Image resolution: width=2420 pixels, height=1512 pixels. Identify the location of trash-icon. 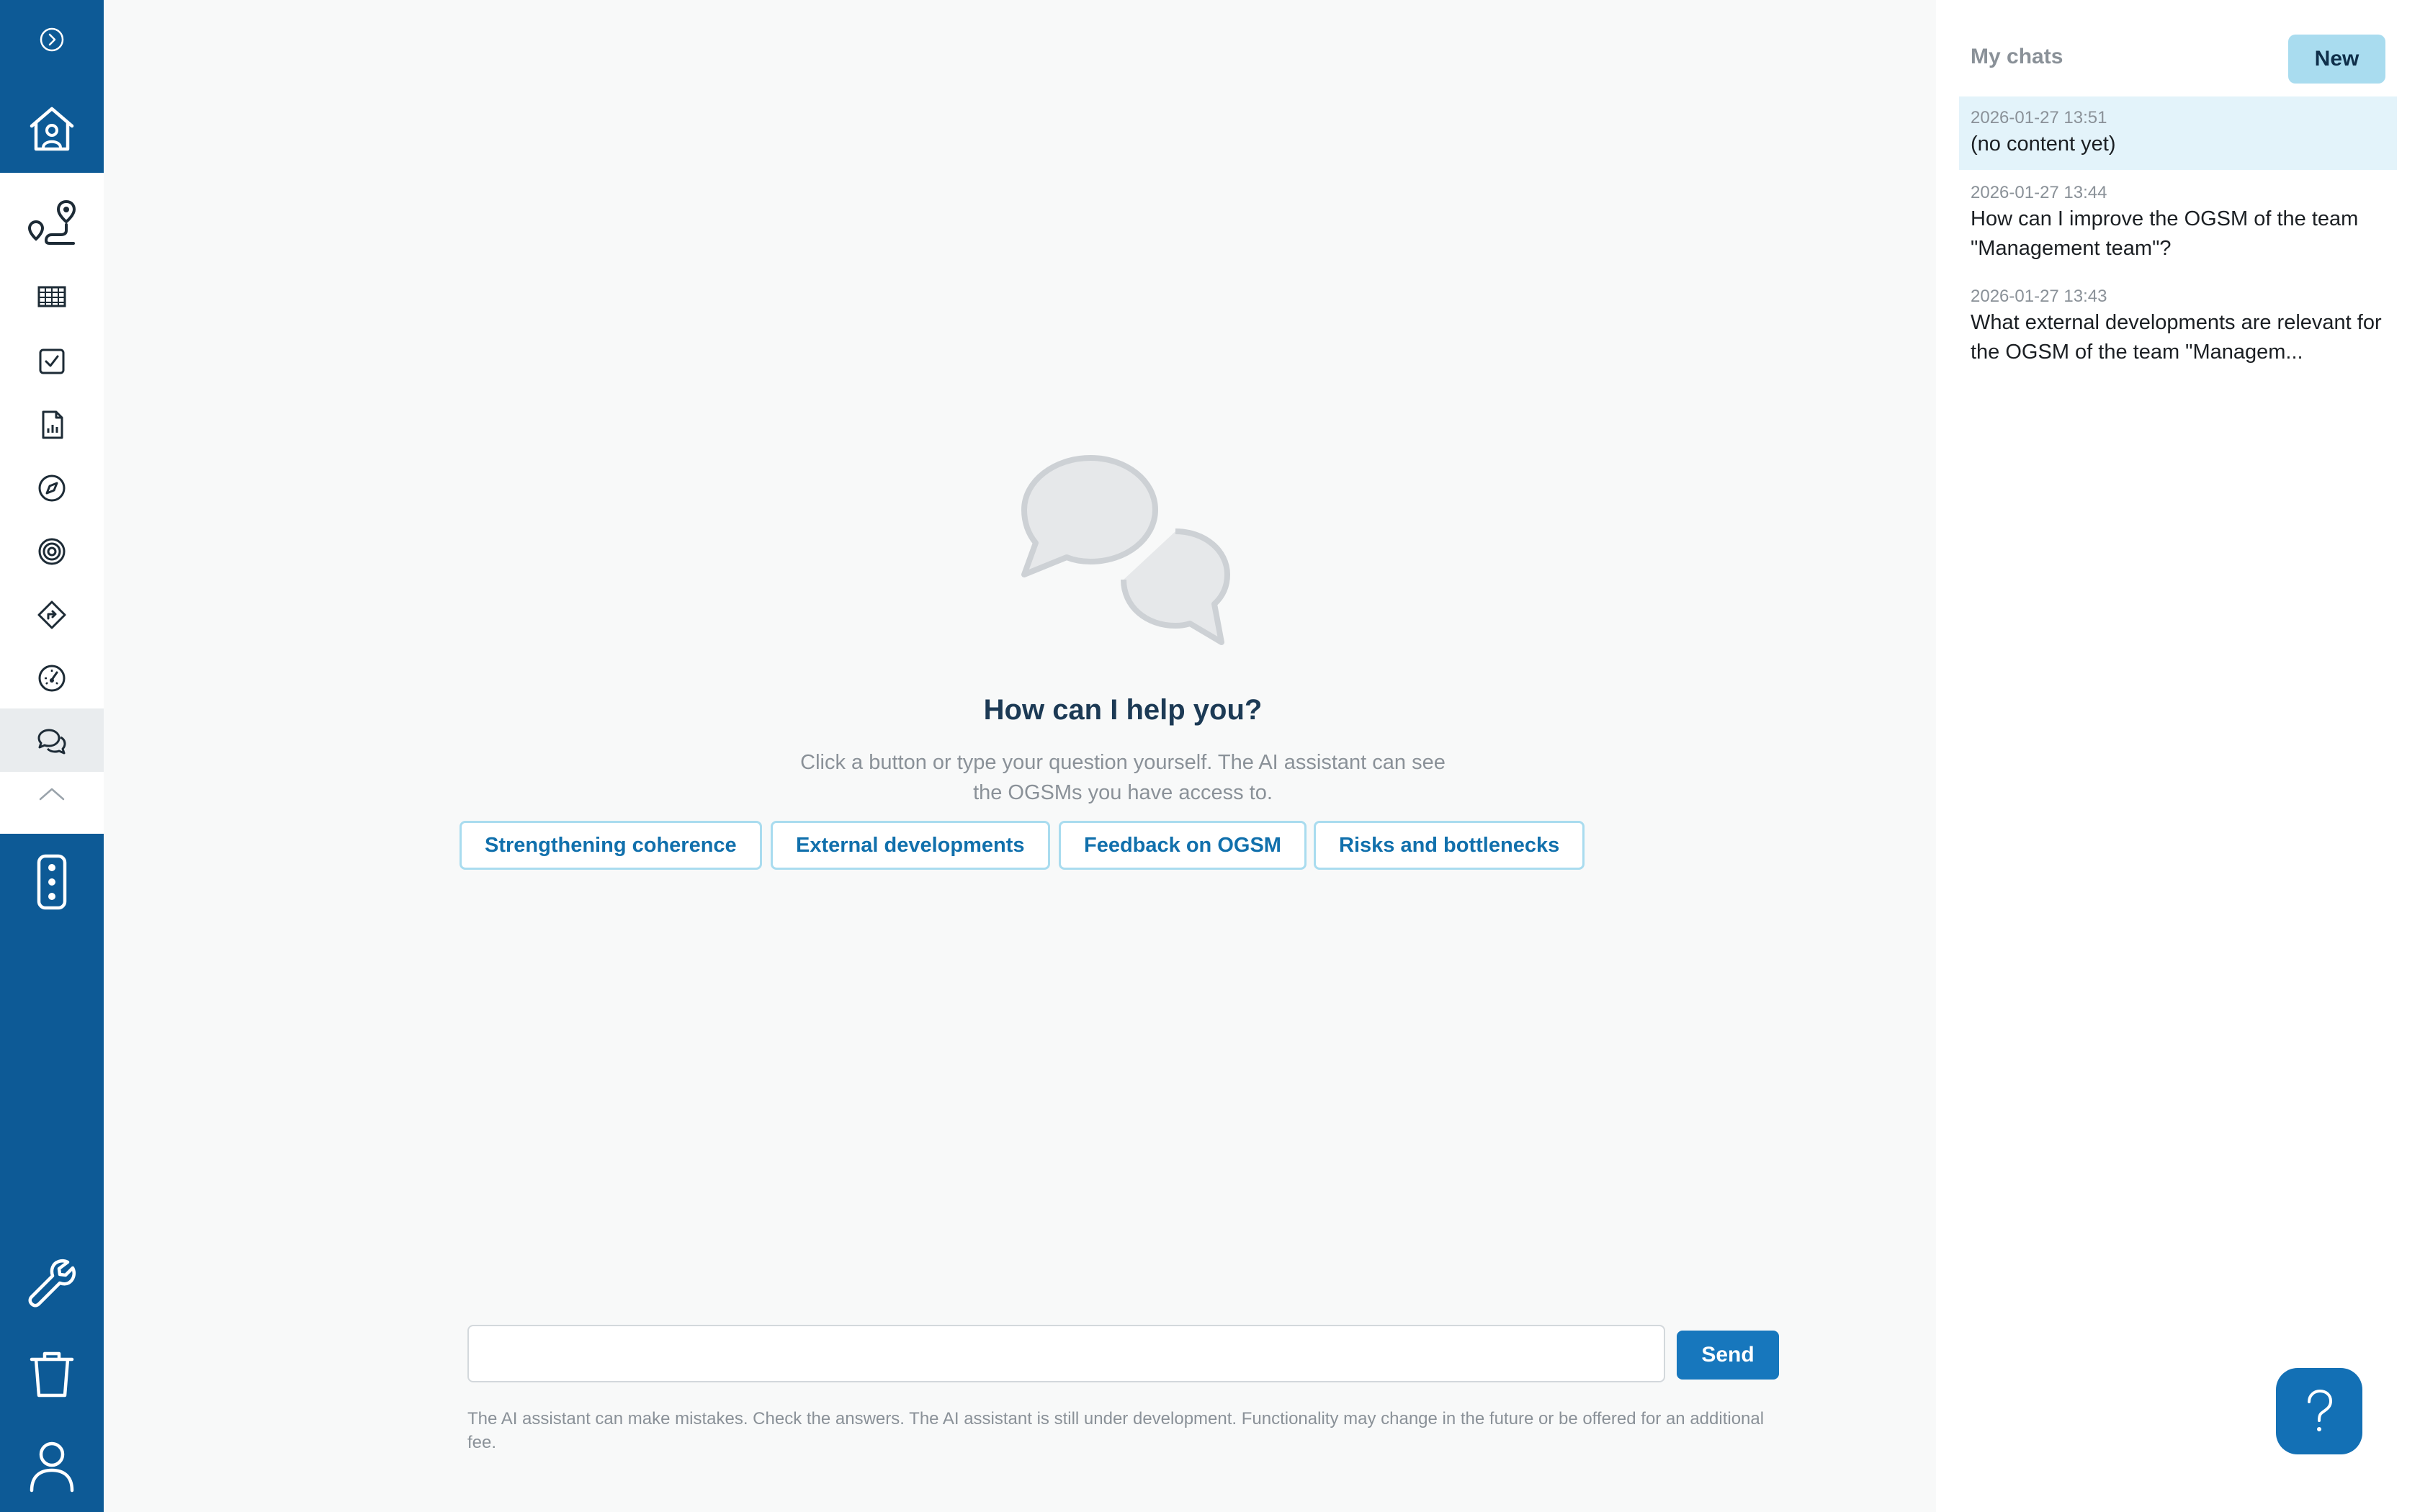
(52, 1374).